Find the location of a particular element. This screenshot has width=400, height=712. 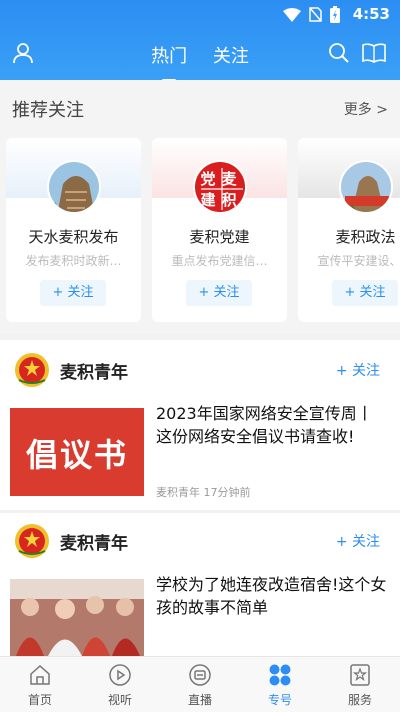

card-name: 天水麦积发布 is located at coordinates (73, 237).